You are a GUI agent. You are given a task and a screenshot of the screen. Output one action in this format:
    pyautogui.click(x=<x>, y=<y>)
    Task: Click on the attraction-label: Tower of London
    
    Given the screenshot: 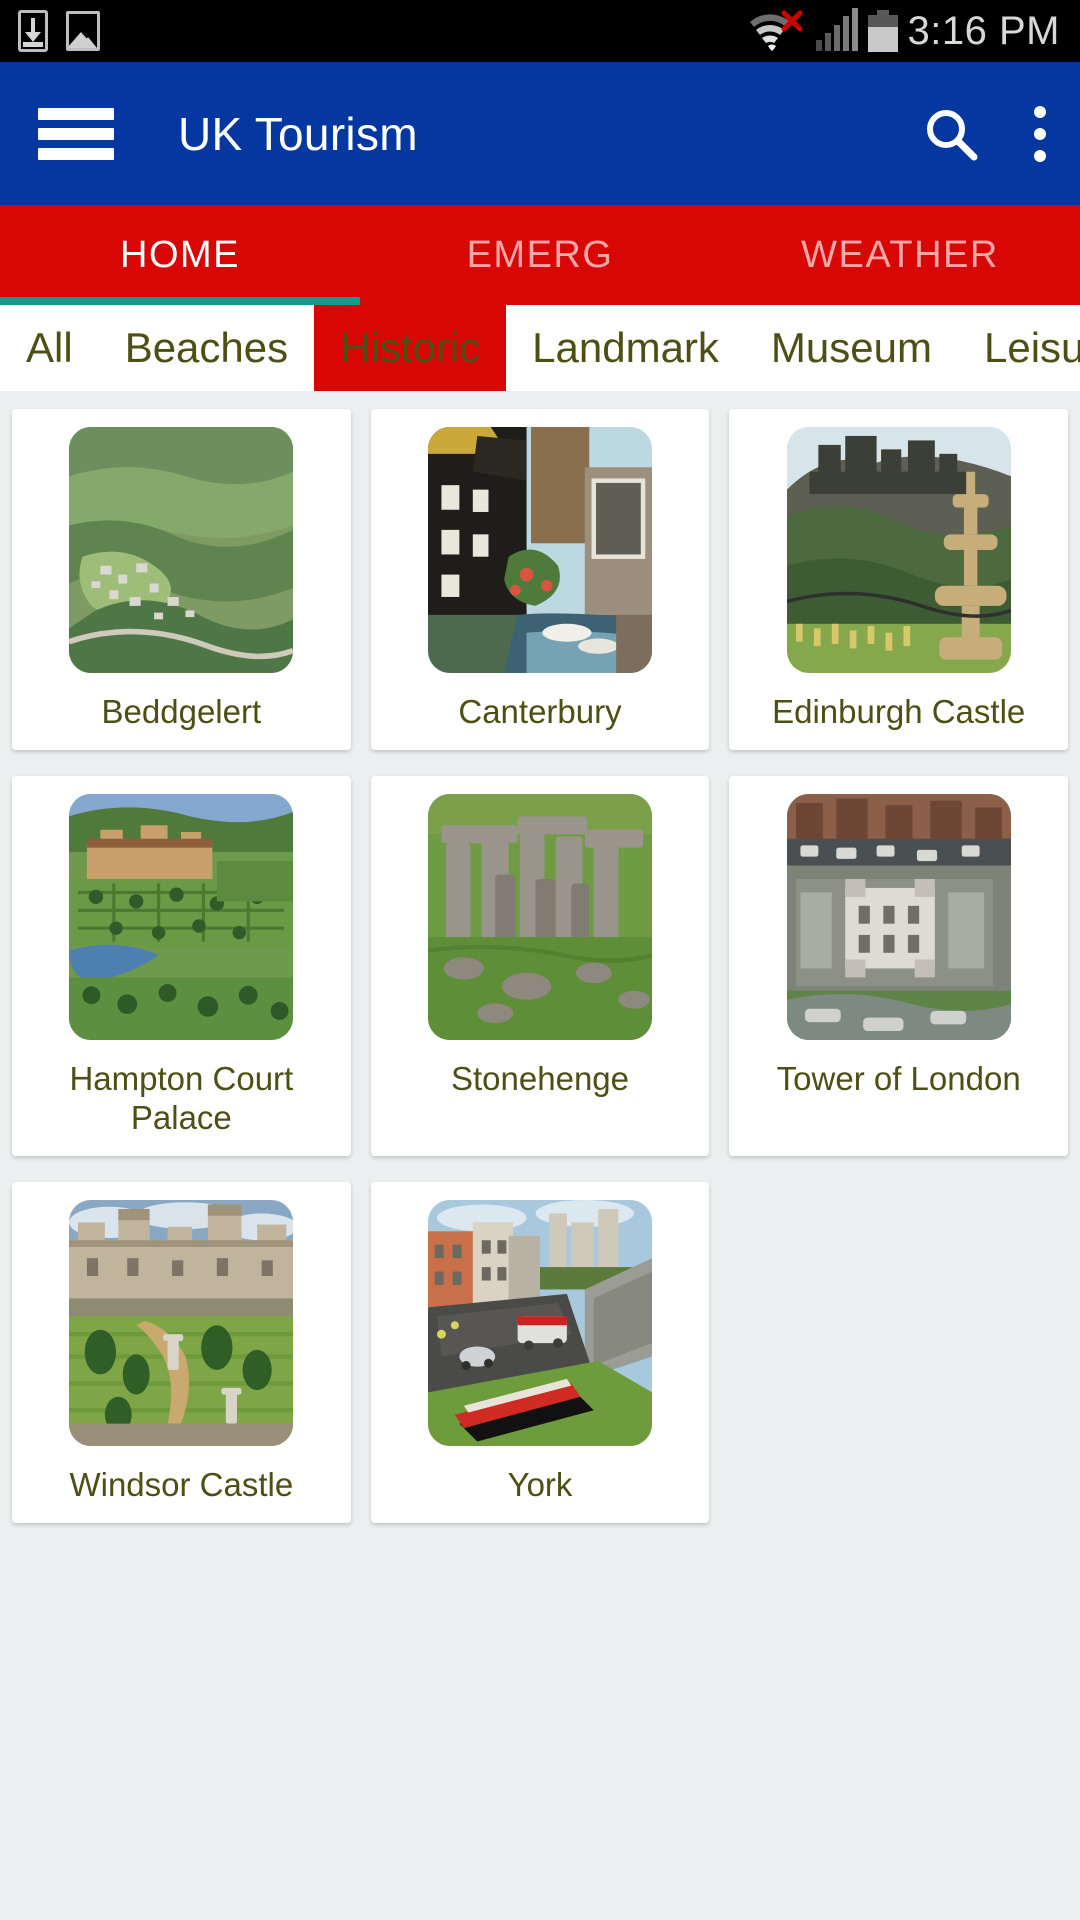 What is the action you would take?
    pyautogui.click(x=898, y=1078)
    